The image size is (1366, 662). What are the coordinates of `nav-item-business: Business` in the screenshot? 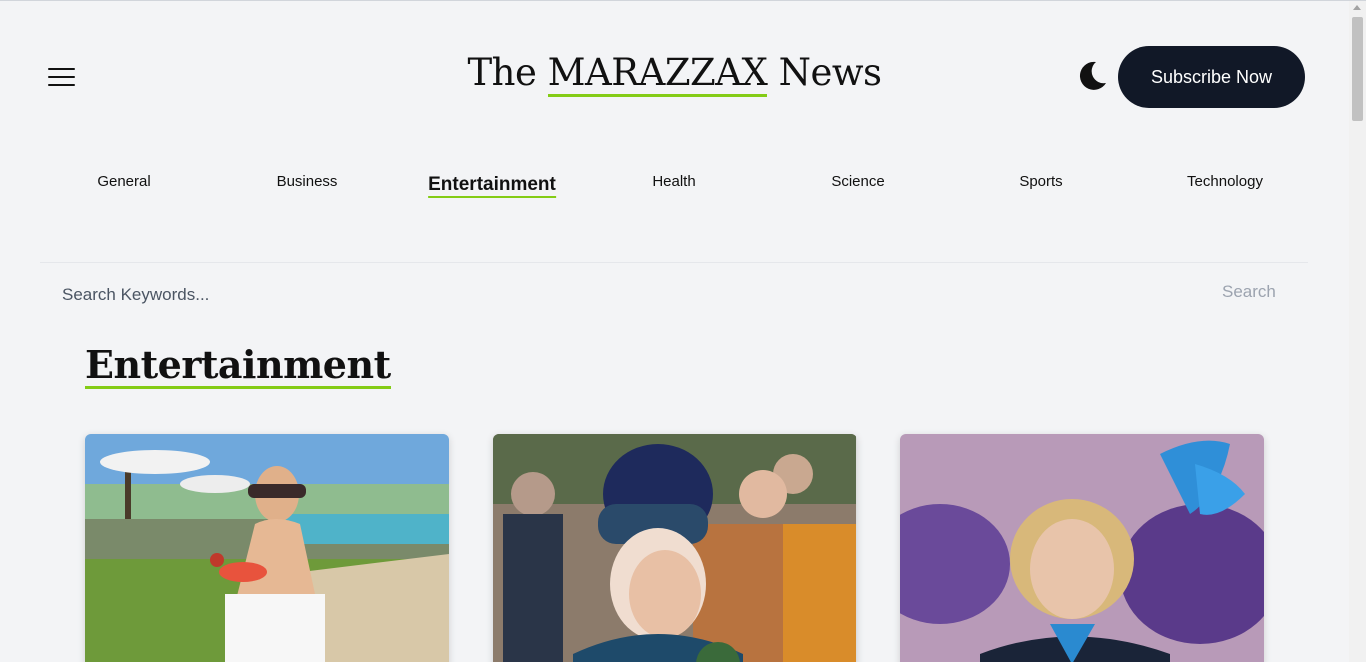 It's located at (307, 181).